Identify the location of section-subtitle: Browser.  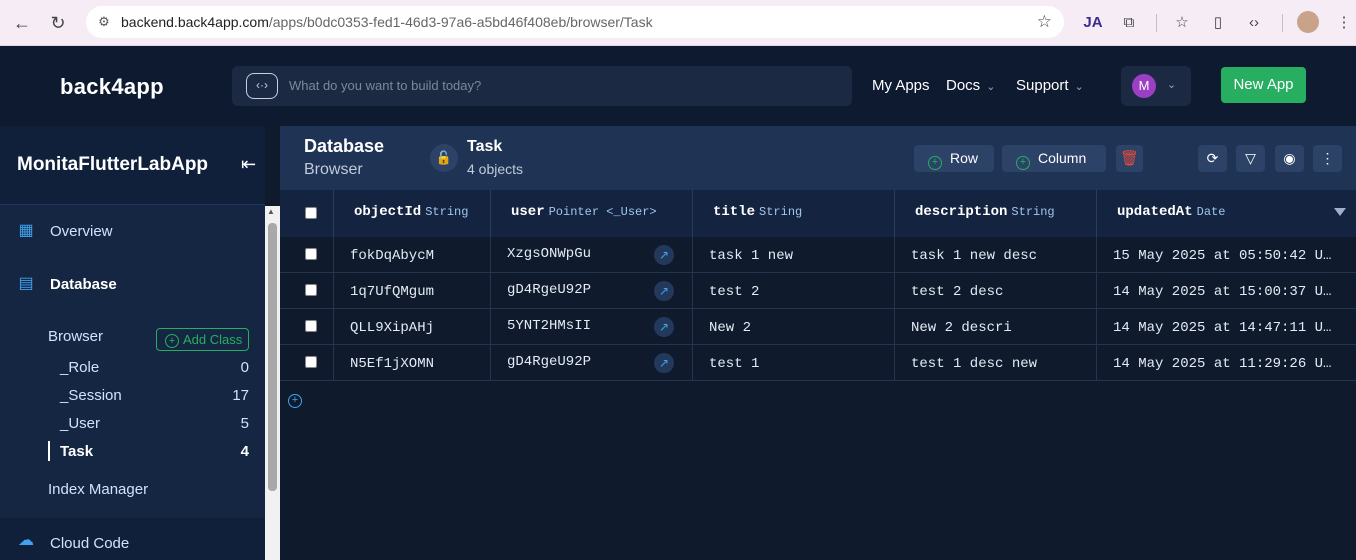
(333, 169).